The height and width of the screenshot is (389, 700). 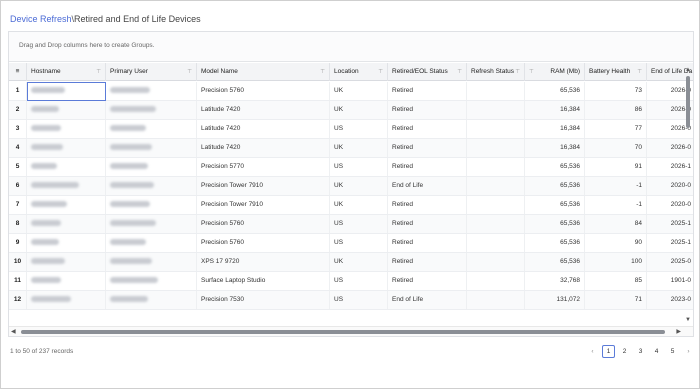 I want to click on end-of-life-date-cell: 2025-1, so click(x=670, y=224).